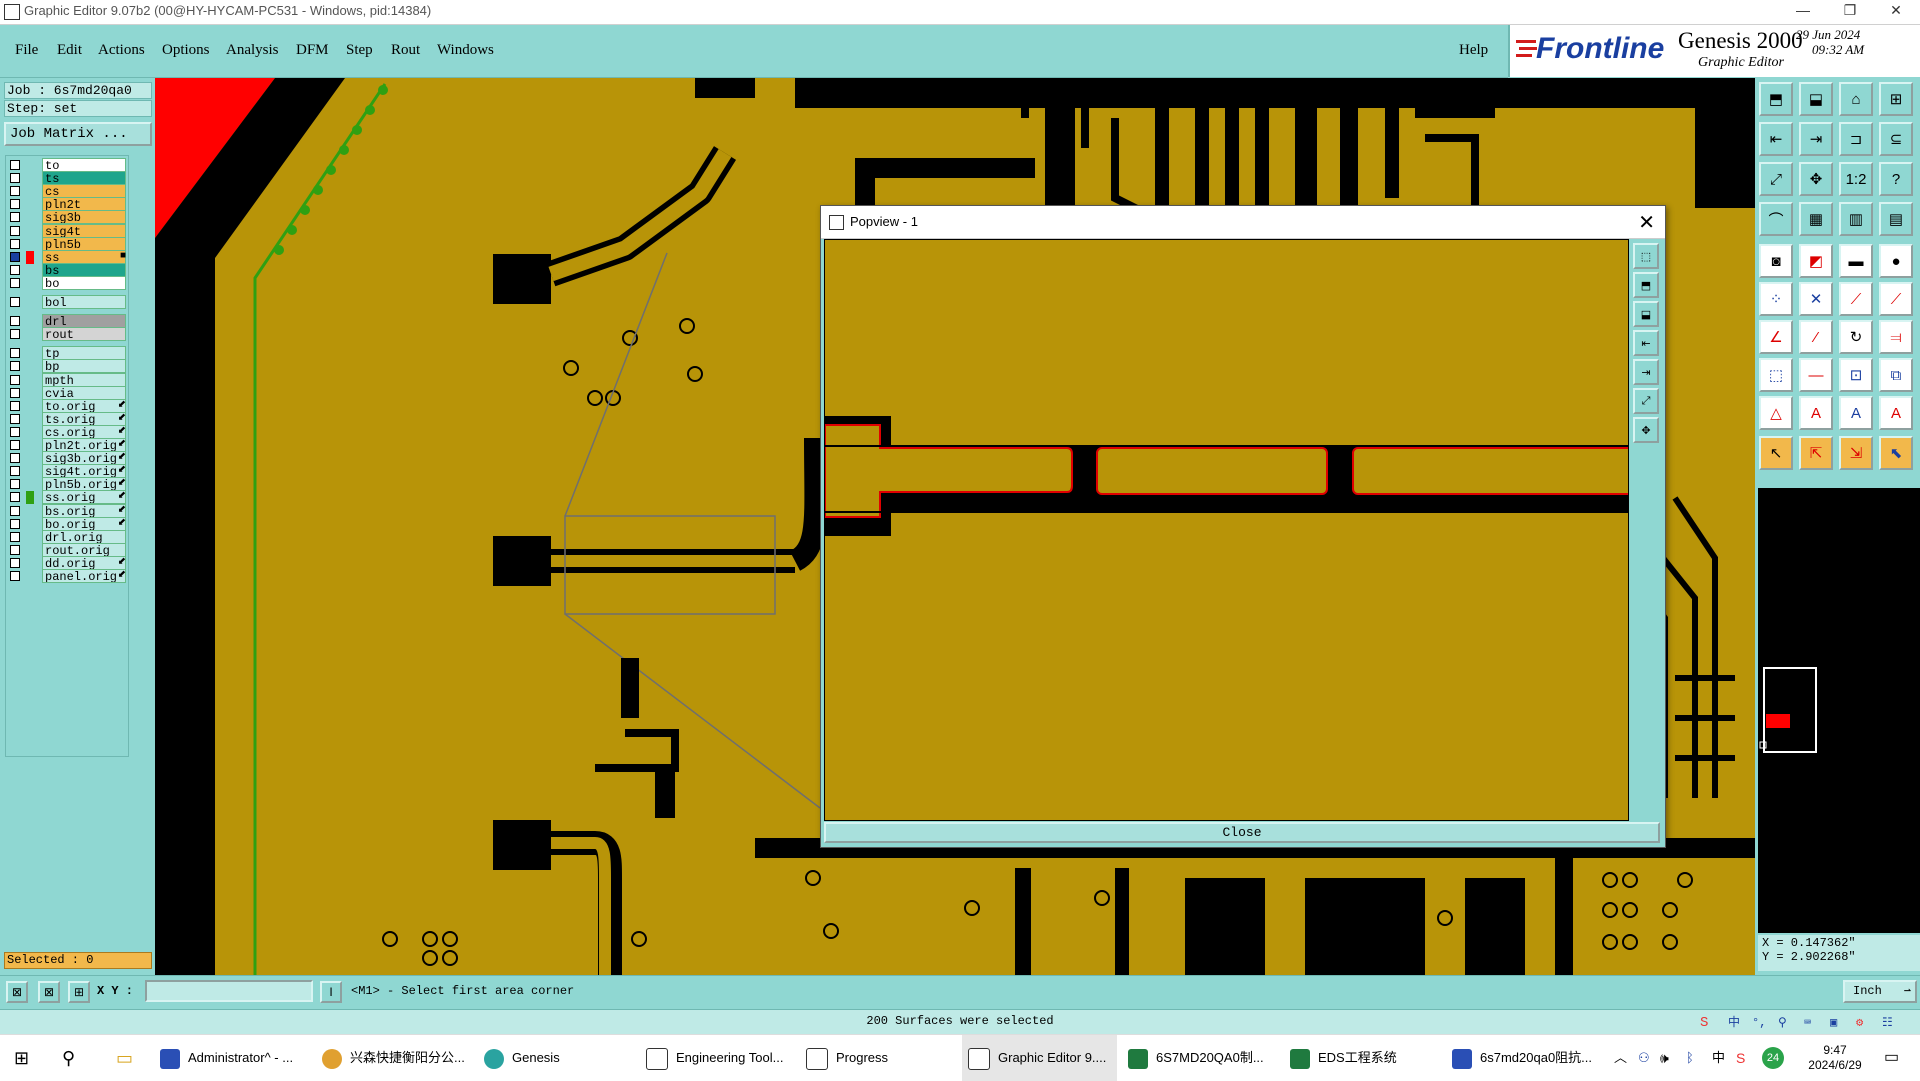 The image size is (1920, 1081). What do you see at coordinates (1242, 832) in the screenshot?
I see `popview-close-button: Close` at bounding box center [1242, 832].